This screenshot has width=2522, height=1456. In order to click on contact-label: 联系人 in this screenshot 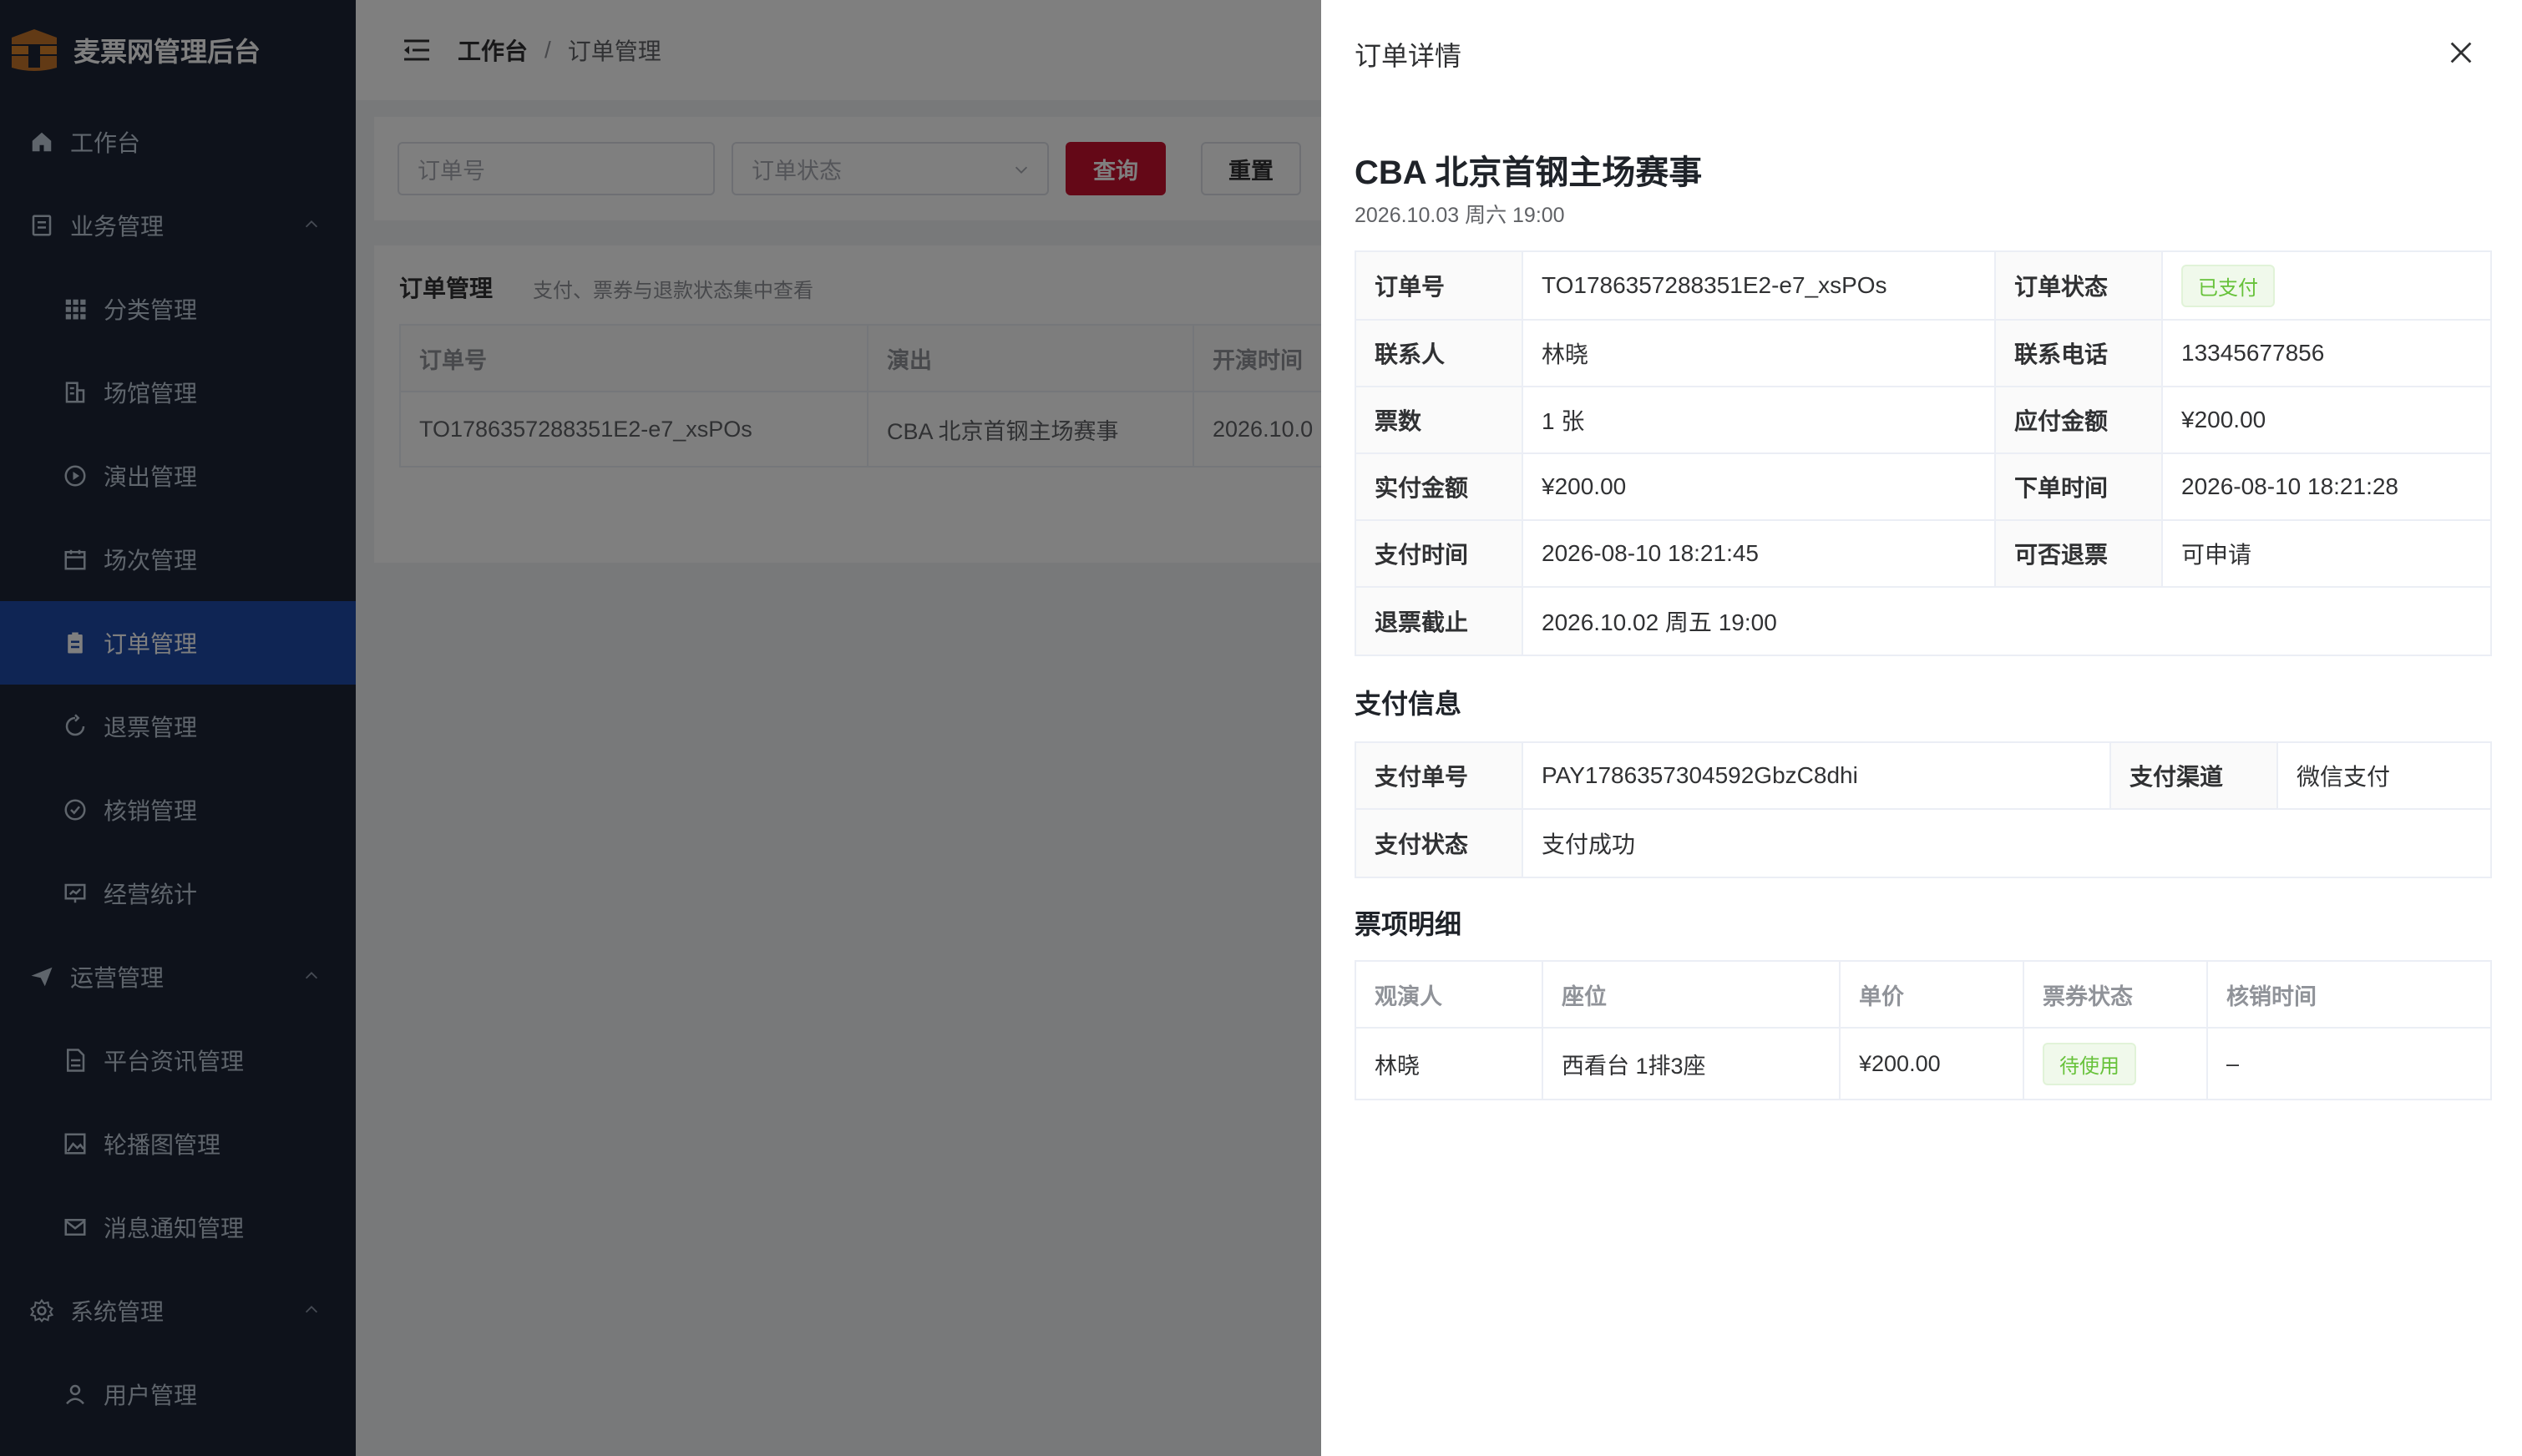, I will do `click(1439, 353)`.